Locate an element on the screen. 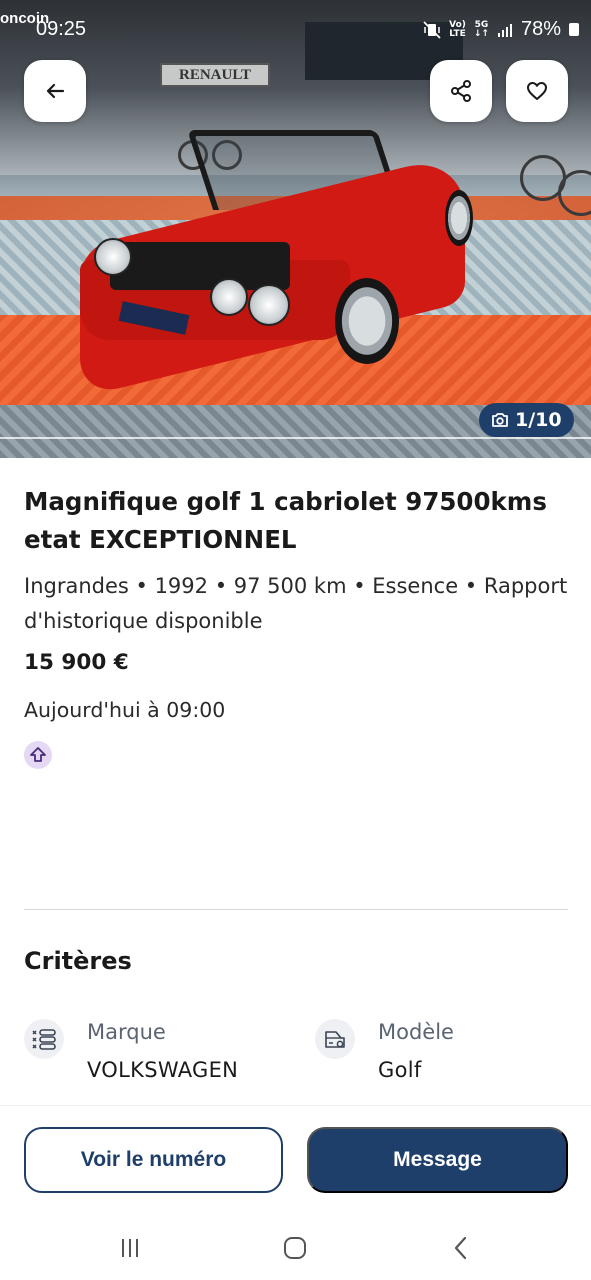 The width and height of the screenshot is (591, 1280). photo-red-car is located at coordinates (276, 264).